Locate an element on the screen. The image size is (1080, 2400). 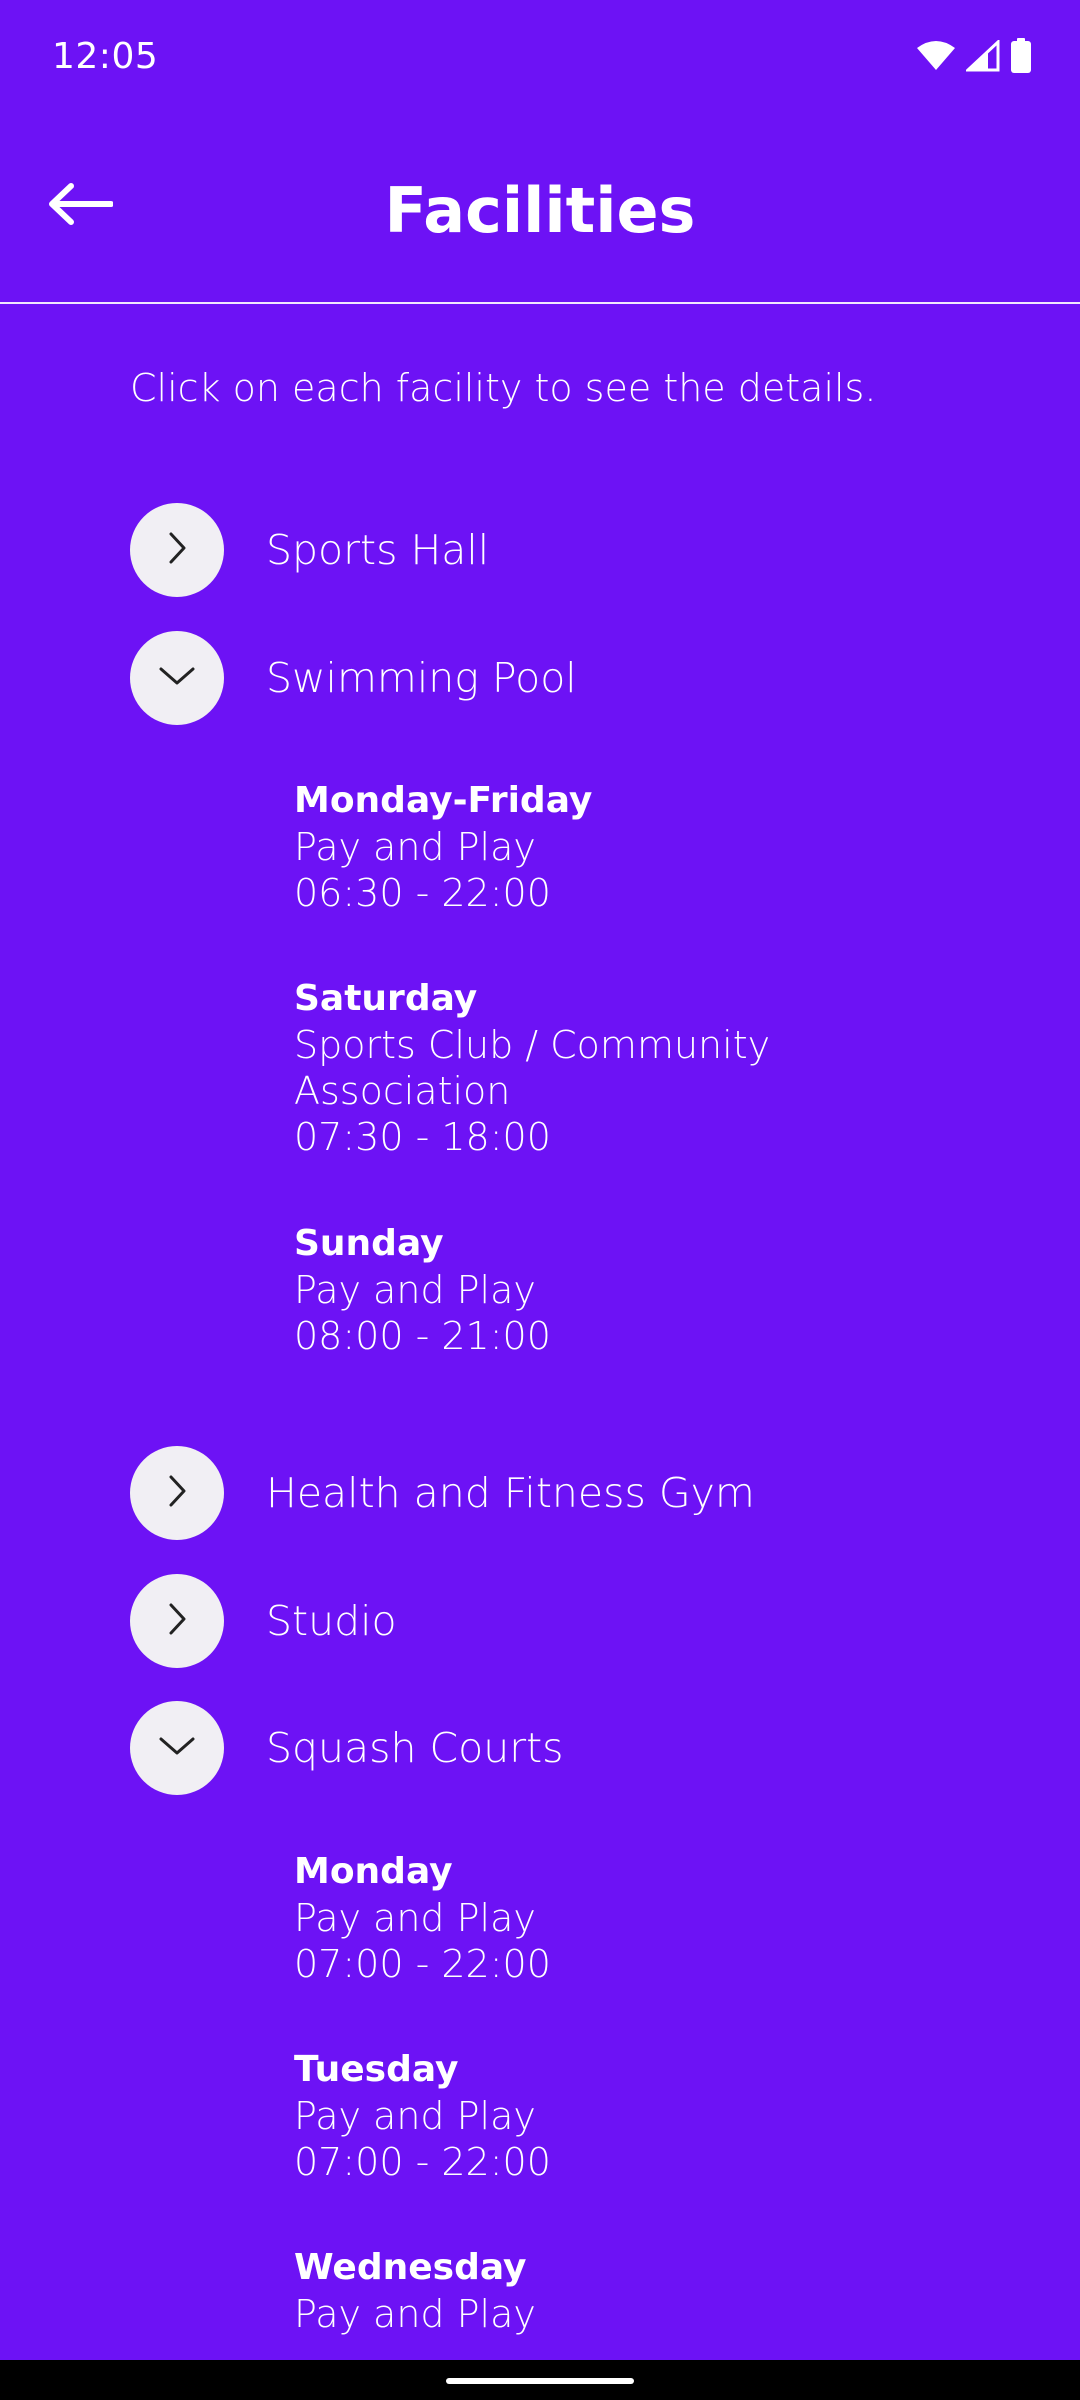
schedule-day: Saturday is located at coordinates (386, 998).